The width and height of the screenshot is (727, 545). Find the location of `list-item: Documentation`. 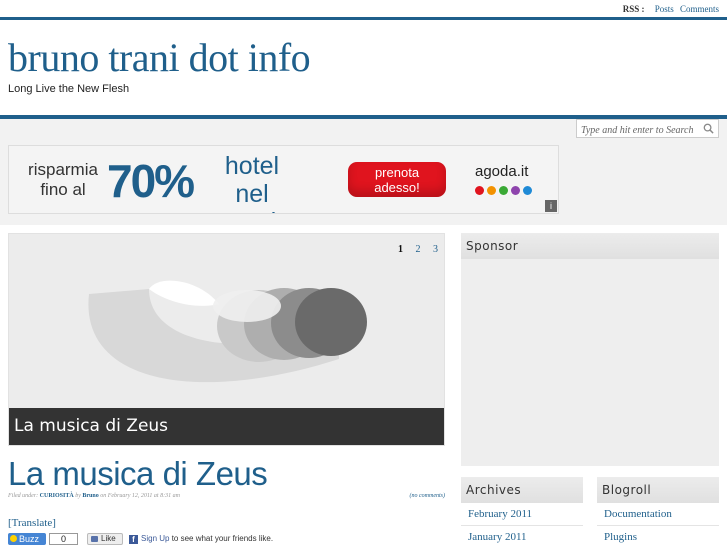

list-item: Documentation is located at coordinates (658, 514).